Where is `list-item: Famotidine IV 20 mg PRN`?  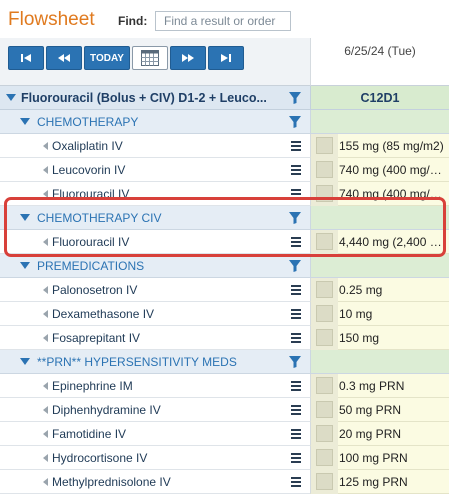 list-item: Famotidine IV 20 mg PRN is located at coordinates (224, 434).